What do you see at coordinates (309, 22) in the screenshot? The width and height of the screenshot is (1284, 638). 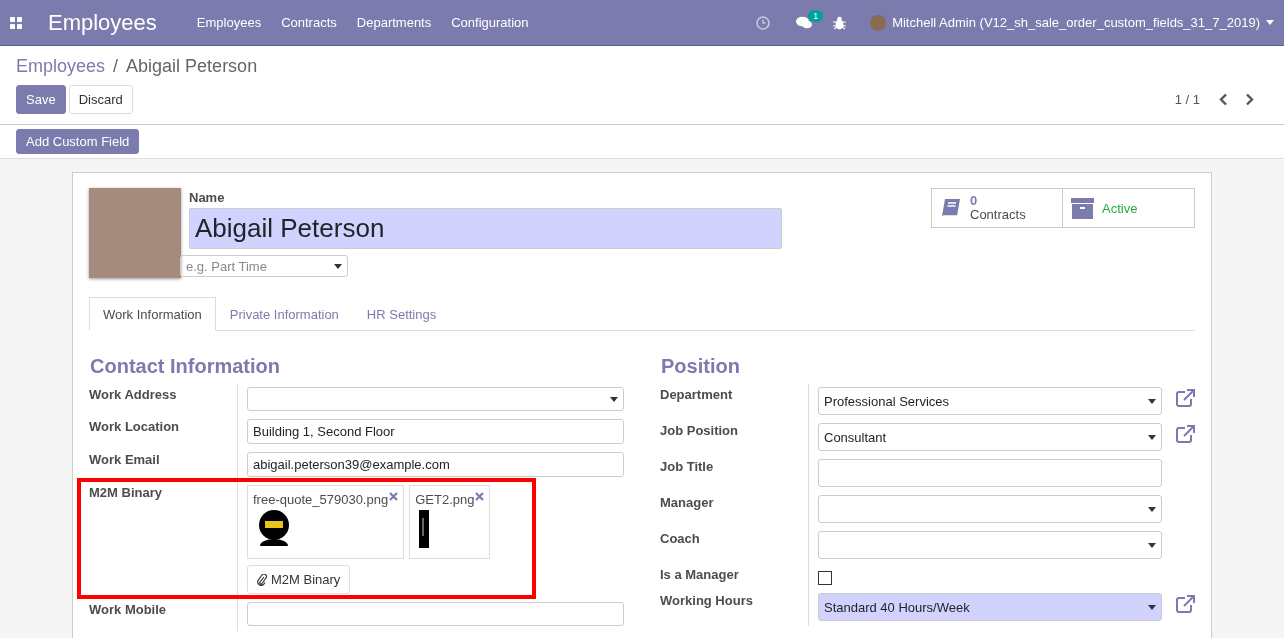 I see `menu-item: Contracts` at bounding box center [309, 22].